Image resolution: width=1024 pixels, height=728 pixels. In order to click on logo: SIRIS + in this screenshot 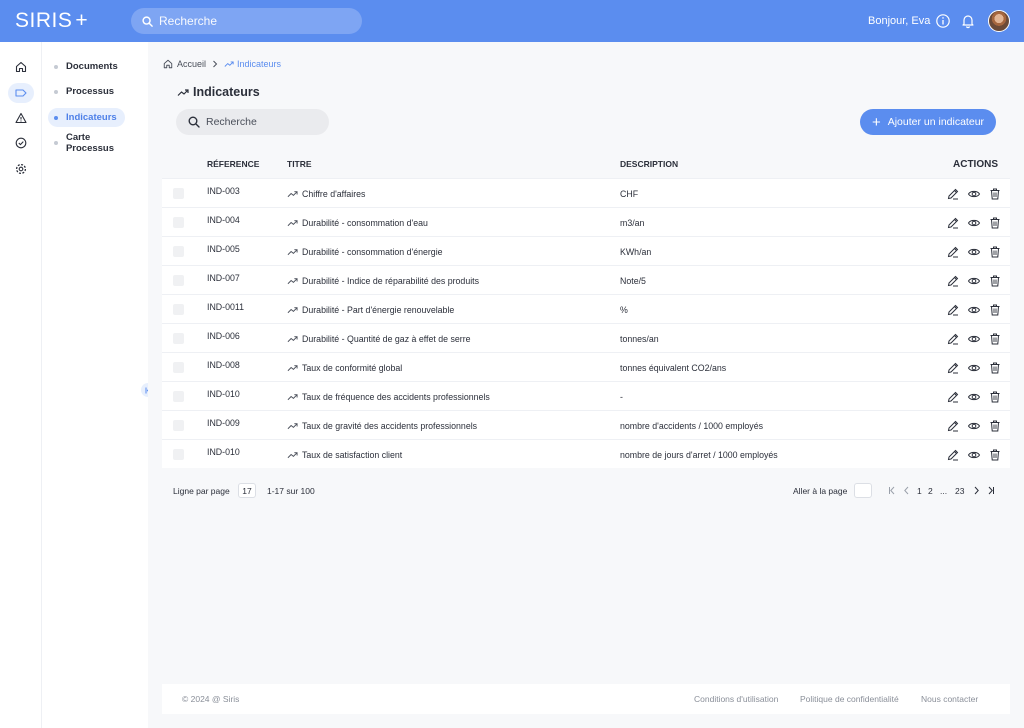, I will do `click(51, 21)`.